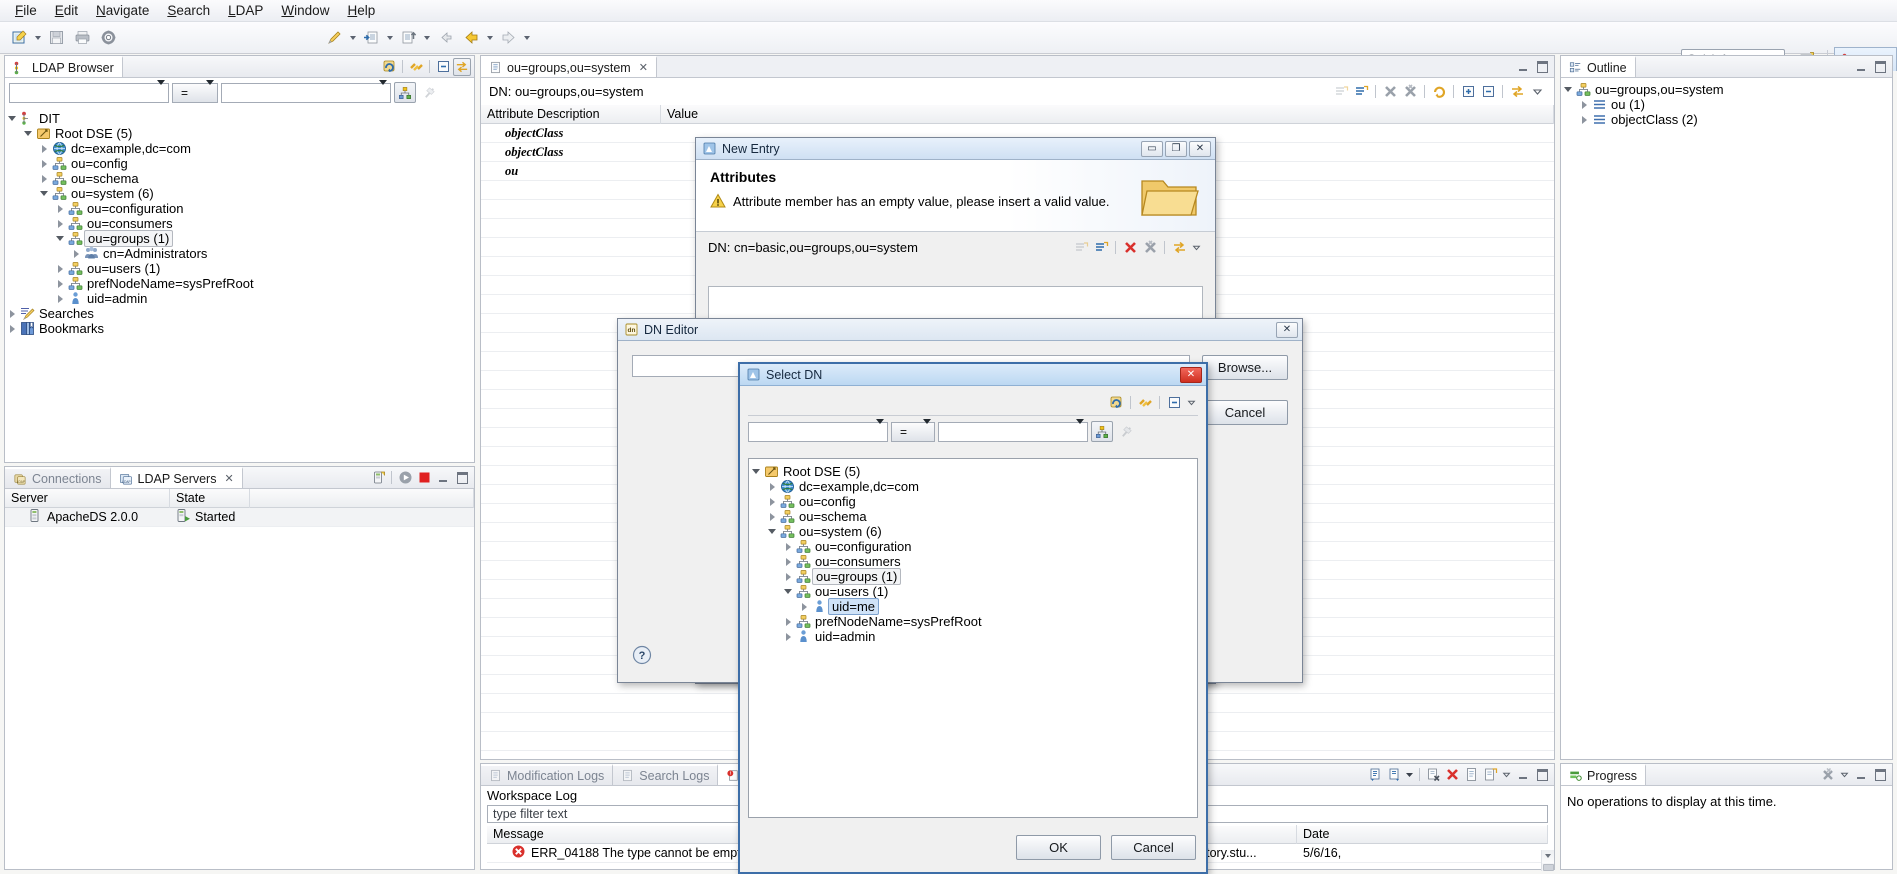 The image size is (1897, 874). What do you see at coordinates (239, 118) in the screenshot?
I see `tree-node: DIT` at bounding box center [239, 118].